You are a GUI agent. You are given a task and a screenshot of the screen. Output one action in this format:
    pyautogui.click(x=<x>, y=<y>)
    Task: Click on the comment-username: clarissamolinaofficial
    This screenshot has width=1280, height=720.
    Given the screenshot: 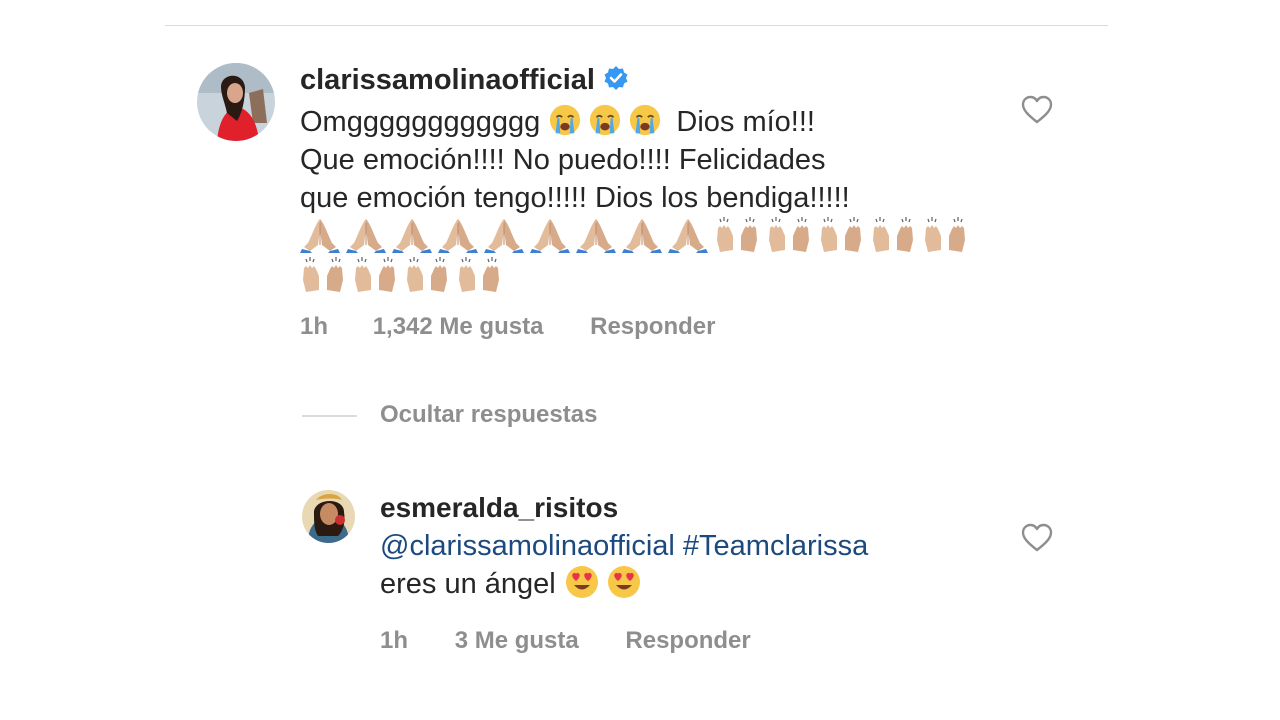 What is the action you would take?
    pyautogui.click(x=464, y=80)
    